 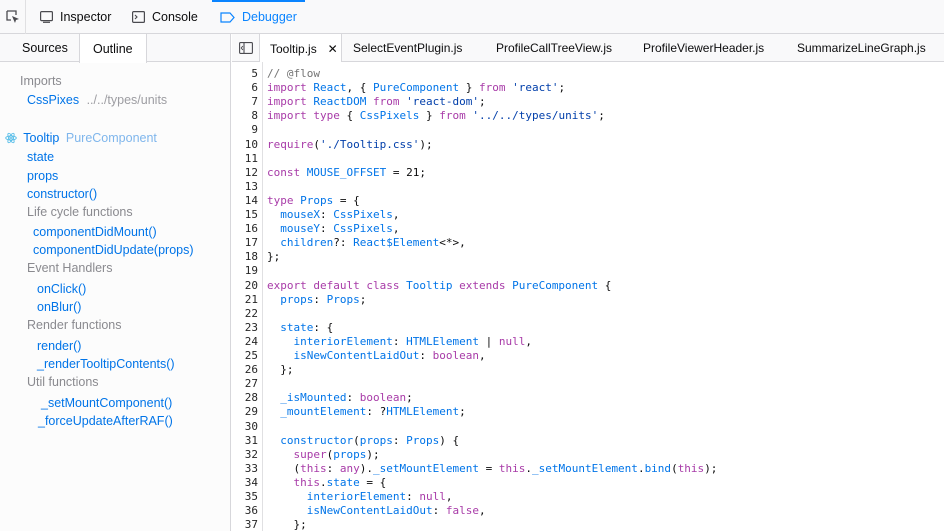 What do you see at coordinates (245, 48) in the screenshot?
I see `toggle-sidebar-button` at bounding box center [245, 48].